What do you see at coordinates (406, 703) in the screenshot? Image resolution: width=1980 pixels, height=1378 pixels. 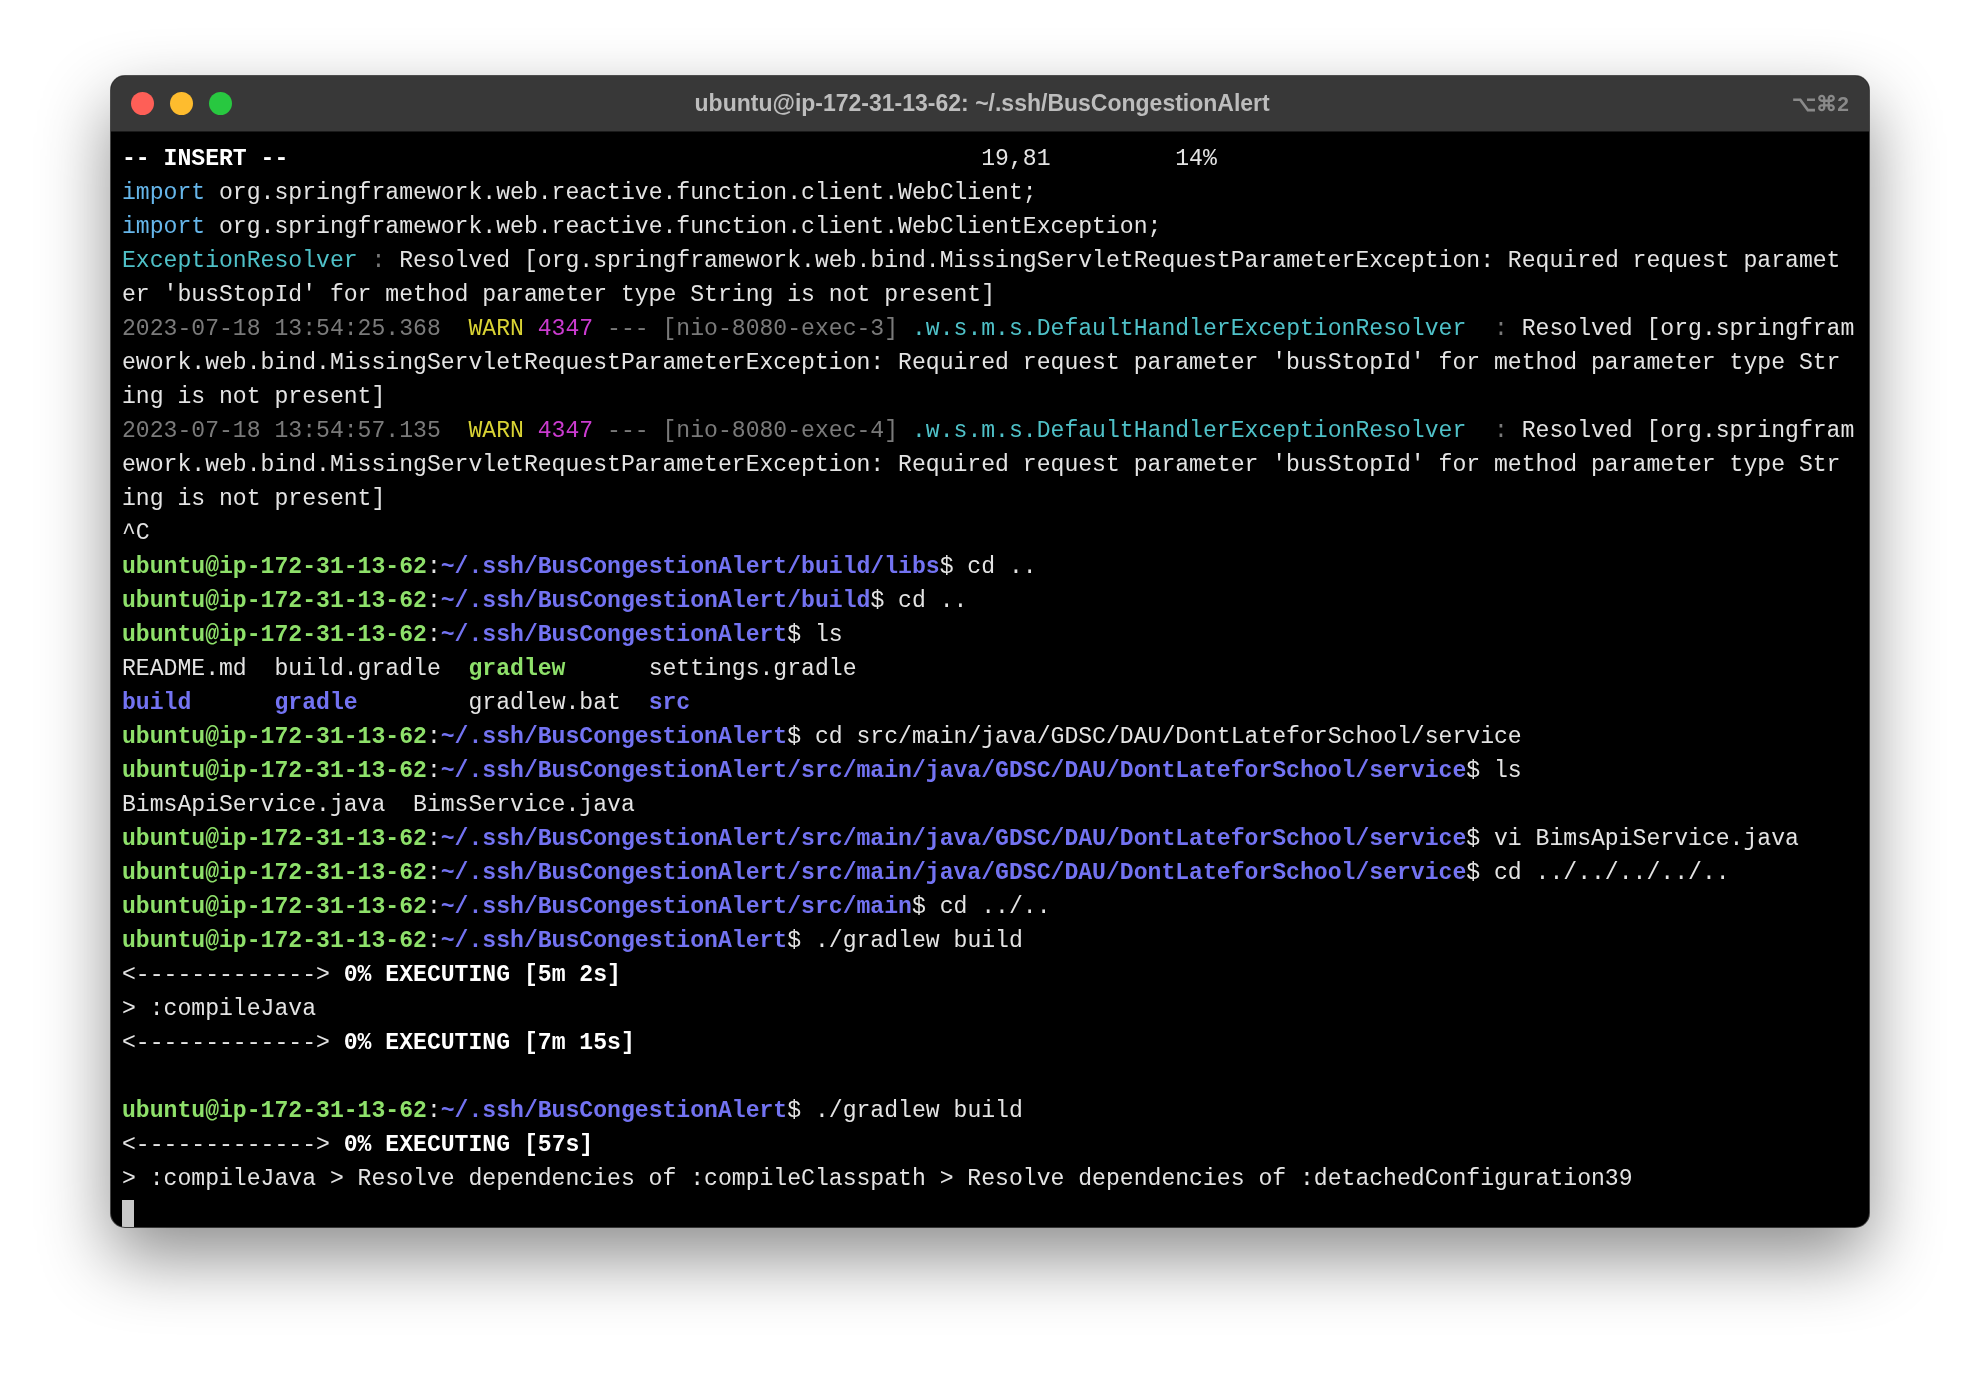 I see `terminal-line: build gradle gradlew.bat src` at bounding box center [406, 703].